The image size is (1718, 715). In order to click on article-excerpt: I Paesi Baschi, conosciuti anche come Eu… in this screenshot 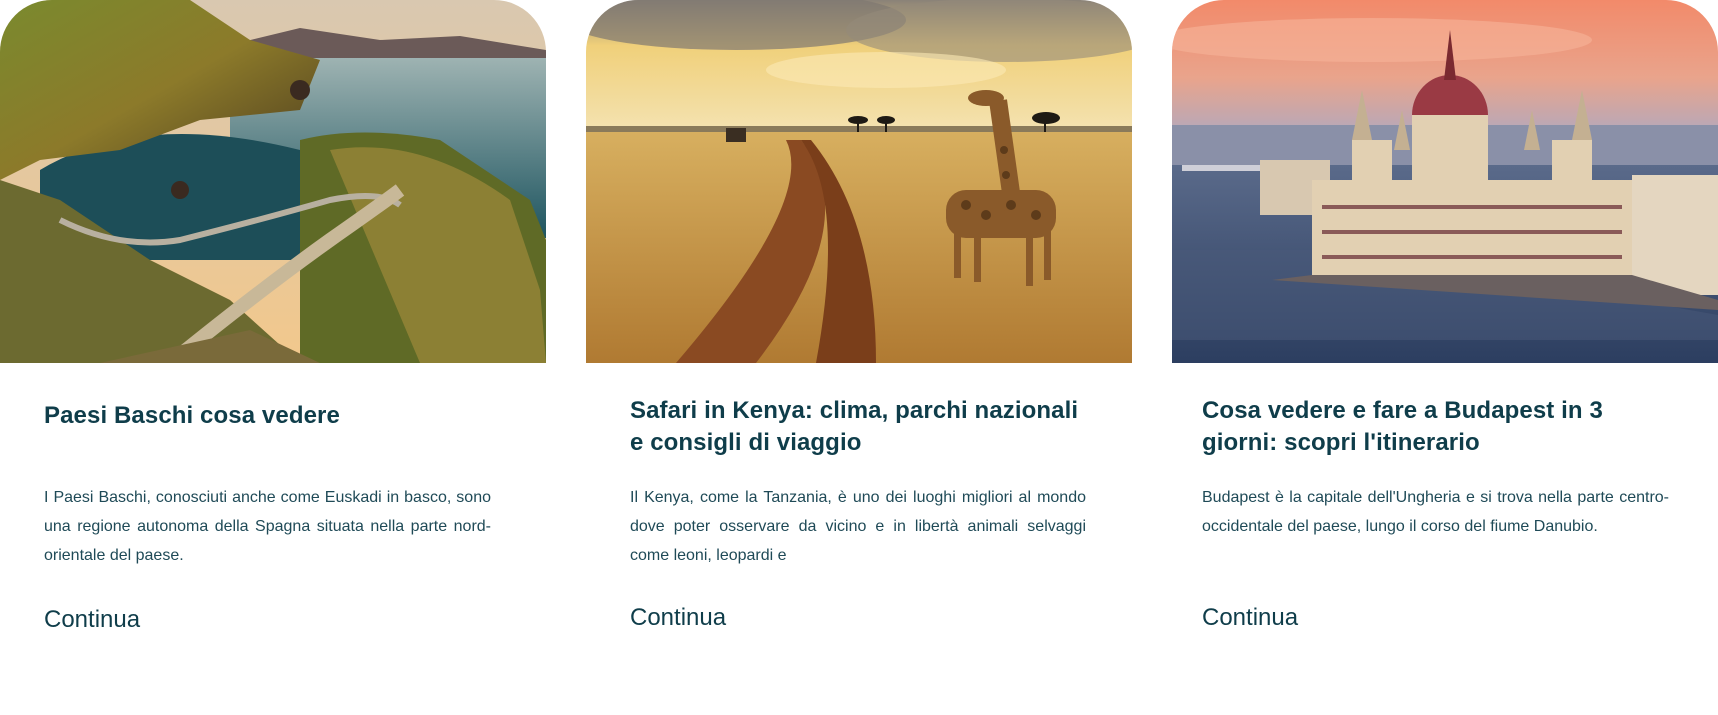, I will do `click(267, 526)`.